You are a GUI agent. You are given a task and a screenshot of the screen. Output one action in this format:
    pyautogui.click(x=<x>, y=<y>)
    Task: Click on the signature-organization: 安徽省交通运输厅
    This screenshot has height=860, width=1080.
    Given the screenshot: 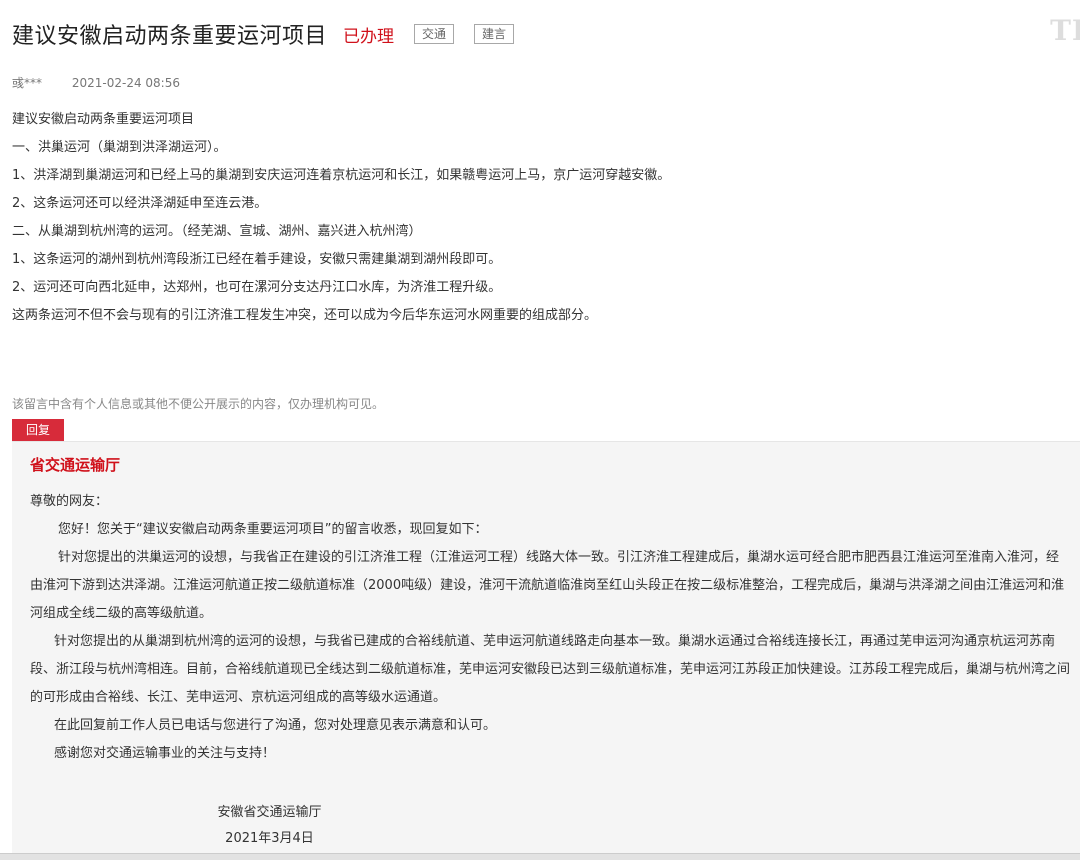 What is the action you would take?
    pyautogui.click(x=269, y=812)
    